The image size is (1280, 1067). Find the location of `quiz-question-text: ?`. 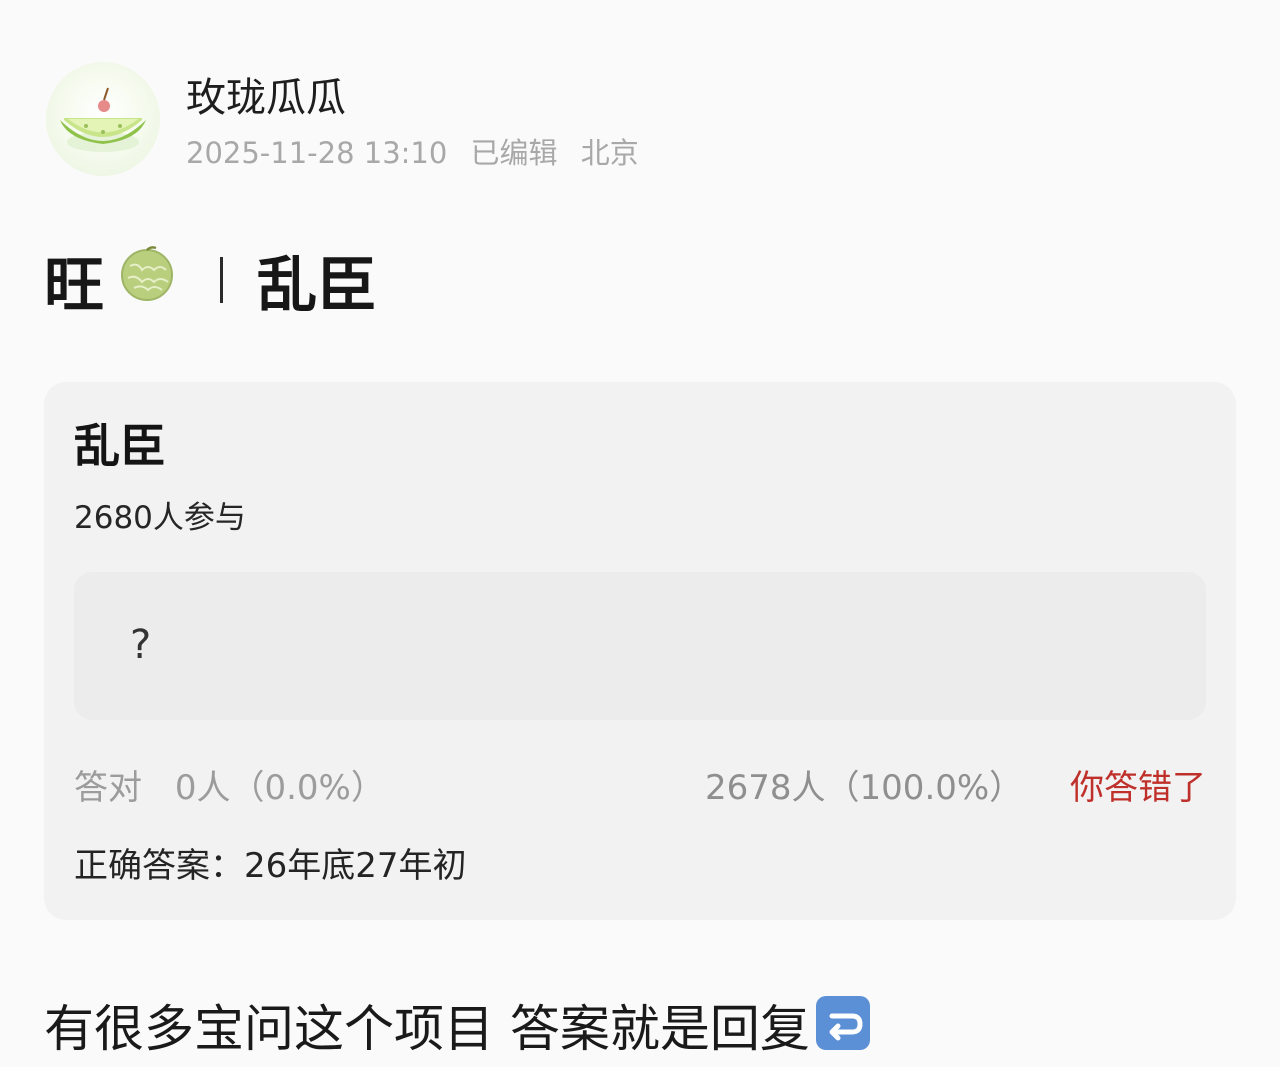

quiz-question-text: ? is located at coordinates (141, 645).